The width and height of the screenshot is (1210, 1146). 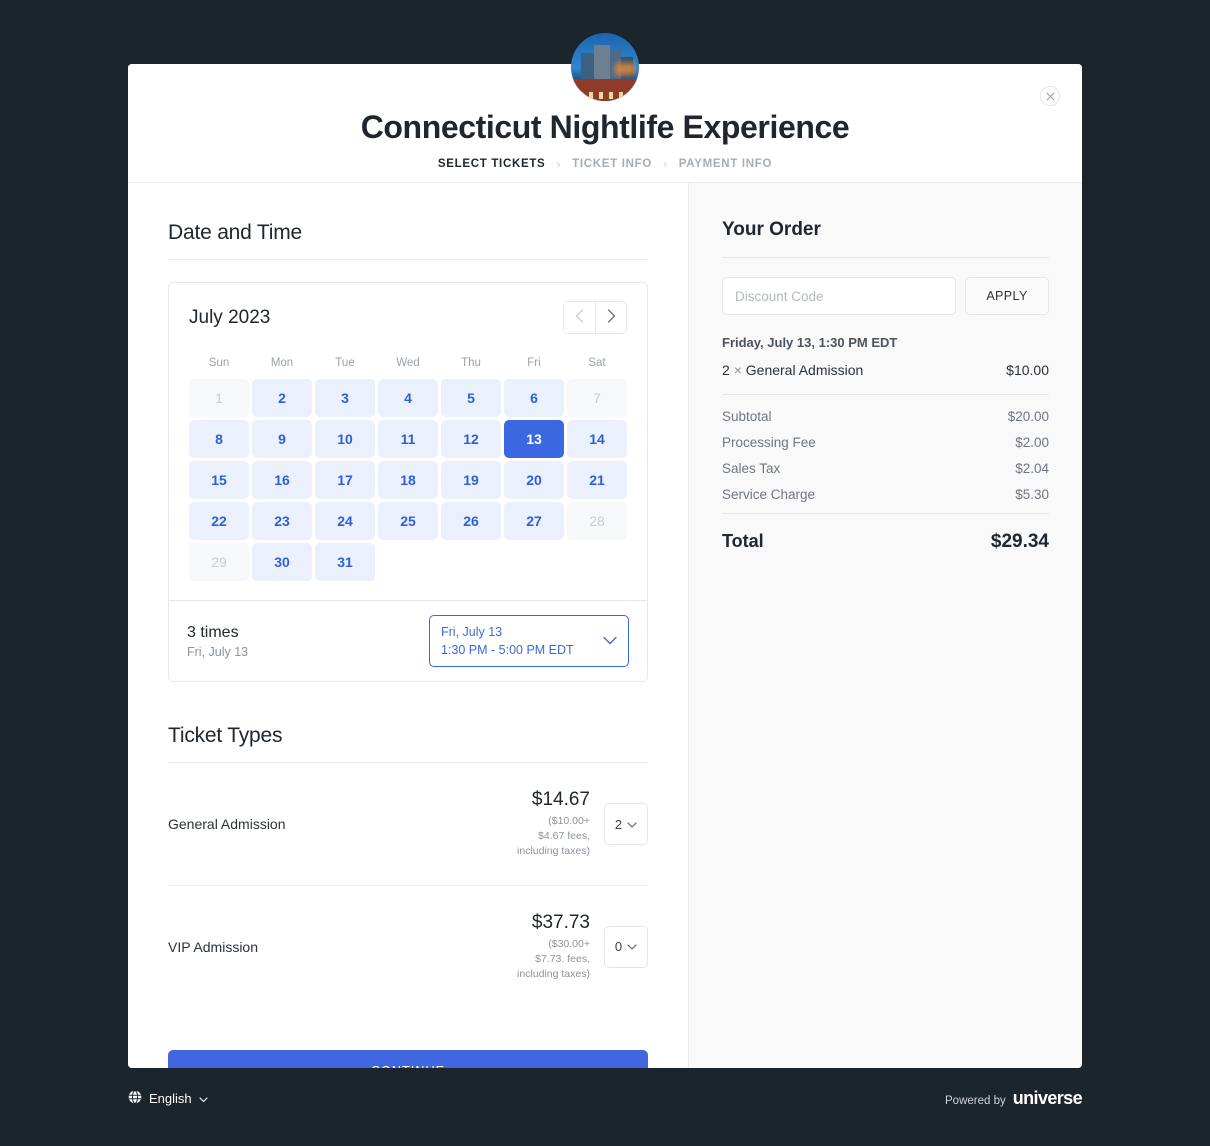 I want to click on ticket-fine-line: including taxes), so click(x=553, y=973).